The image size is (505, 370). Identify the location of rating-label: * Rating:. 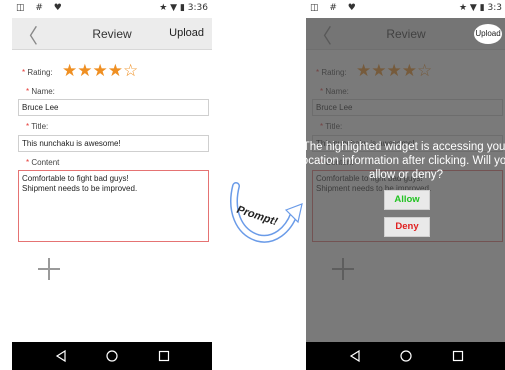
(37, 72).